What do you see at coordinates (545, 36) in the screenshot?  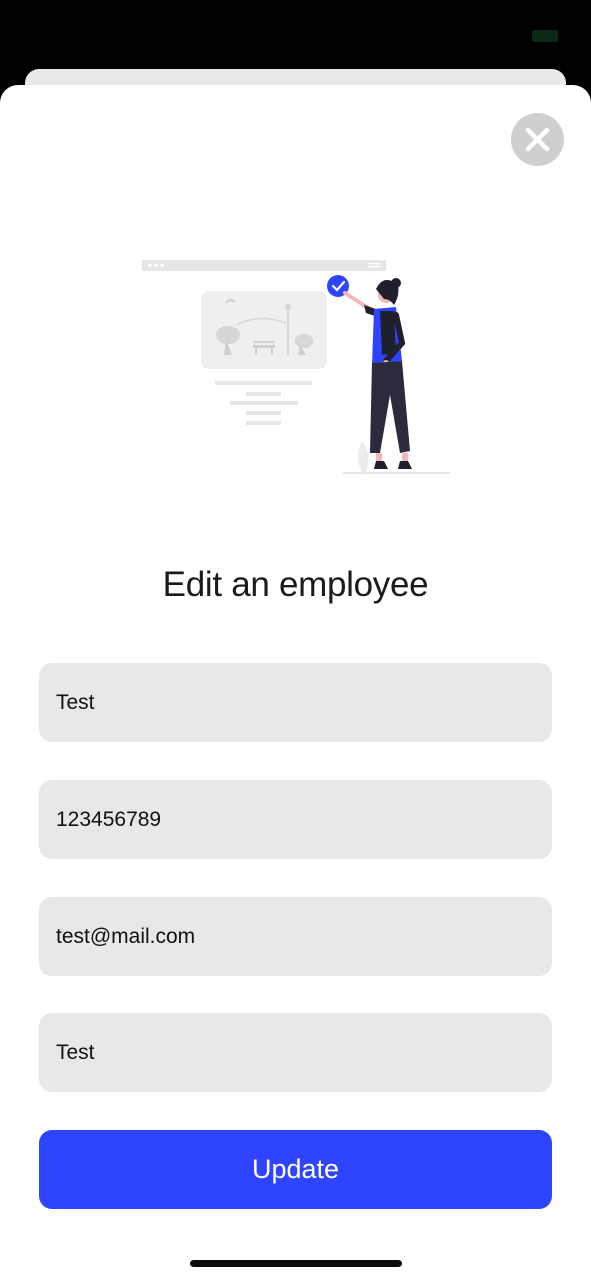 I see `battery-icon` at bounding box center [545, 36].